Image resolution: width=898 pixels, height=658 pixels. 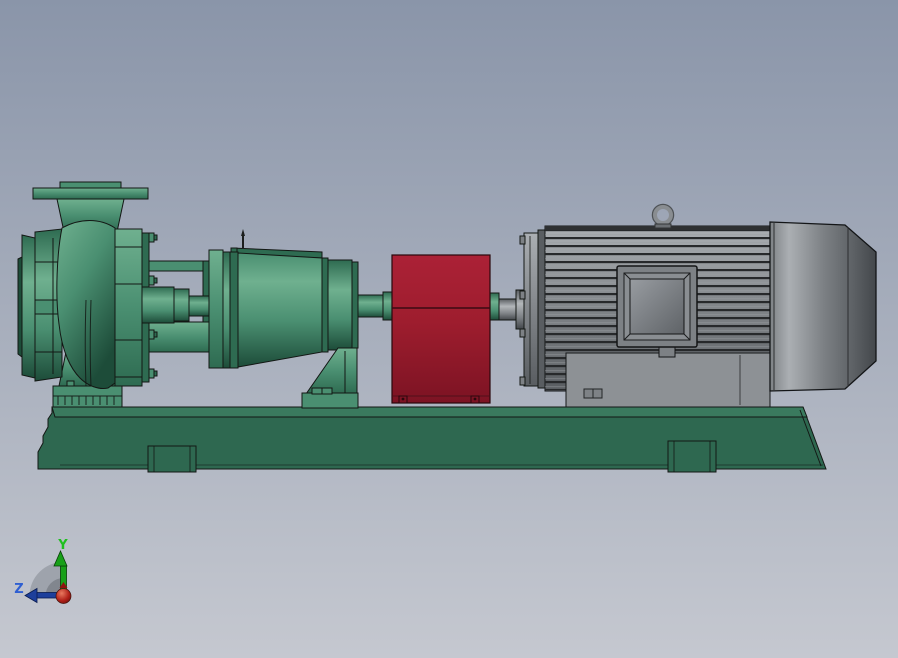 I want to click on coupling-hub-right, so click(x=494, y=306).